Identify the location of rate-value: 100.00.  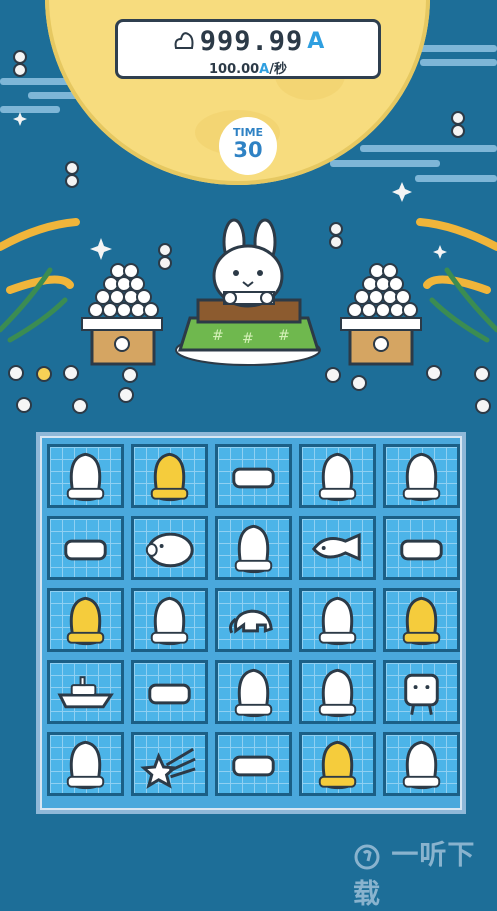
(234, 69).